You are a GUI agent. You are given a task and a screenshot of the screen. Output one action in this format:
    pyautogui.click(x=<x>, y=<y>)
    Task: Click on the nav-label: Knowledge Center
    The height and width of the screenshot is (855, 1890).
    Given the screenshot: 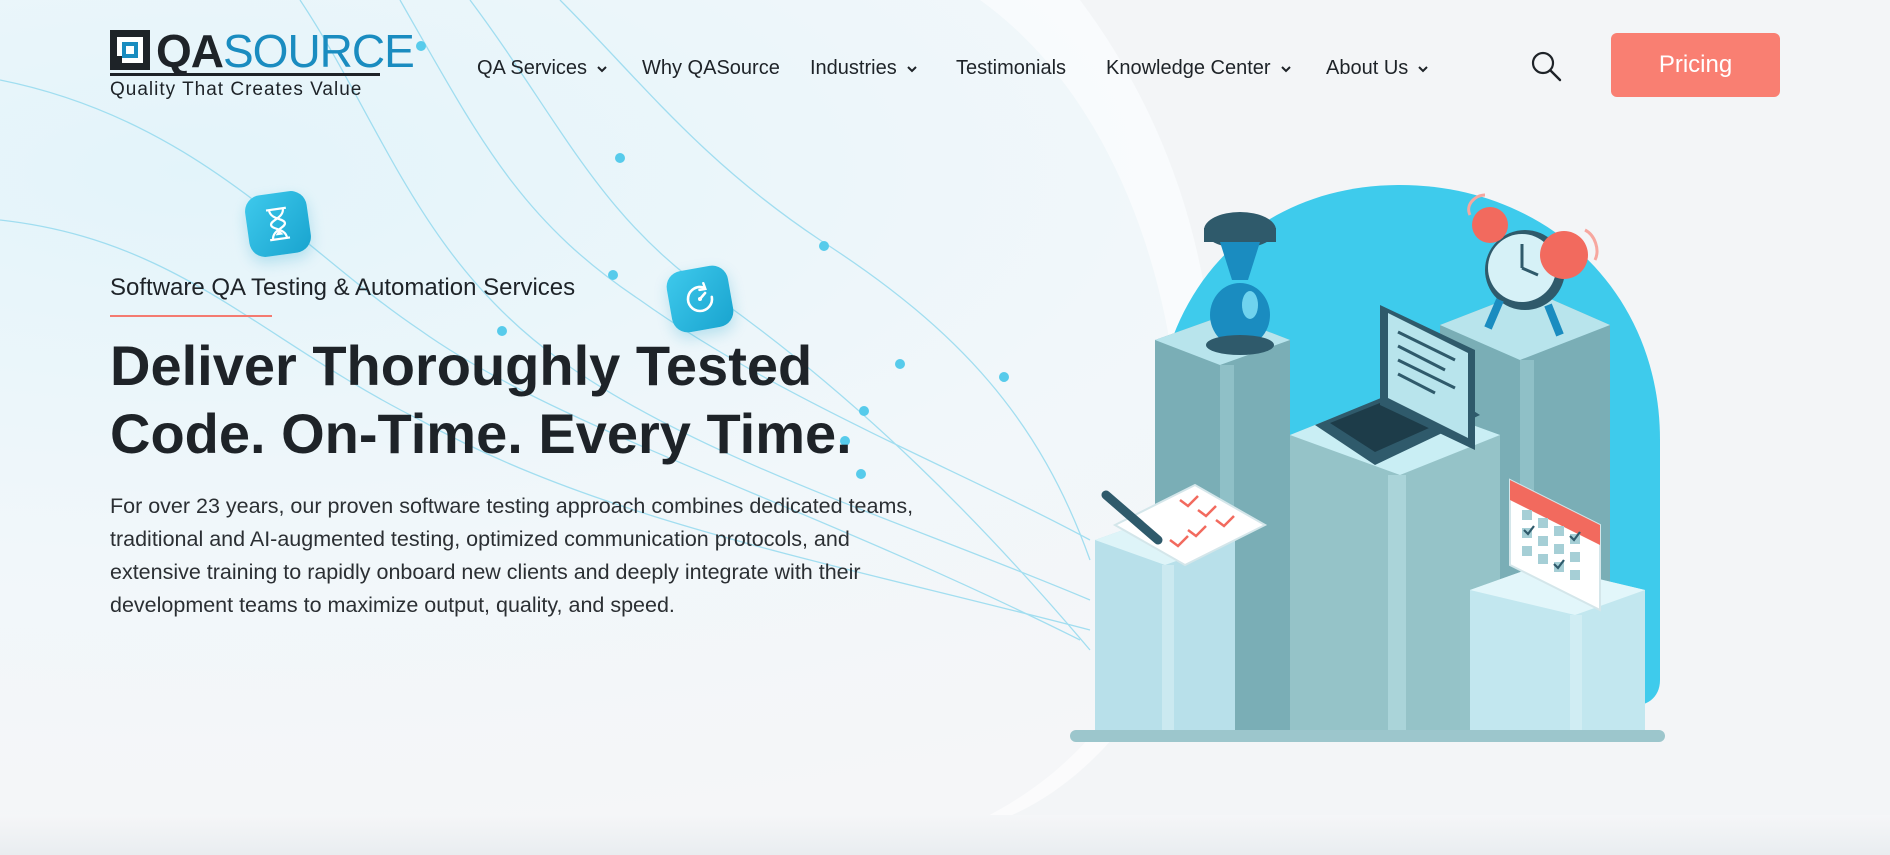 What is the action you would take?
    pyautogui.click(x=1188, y=68)
    